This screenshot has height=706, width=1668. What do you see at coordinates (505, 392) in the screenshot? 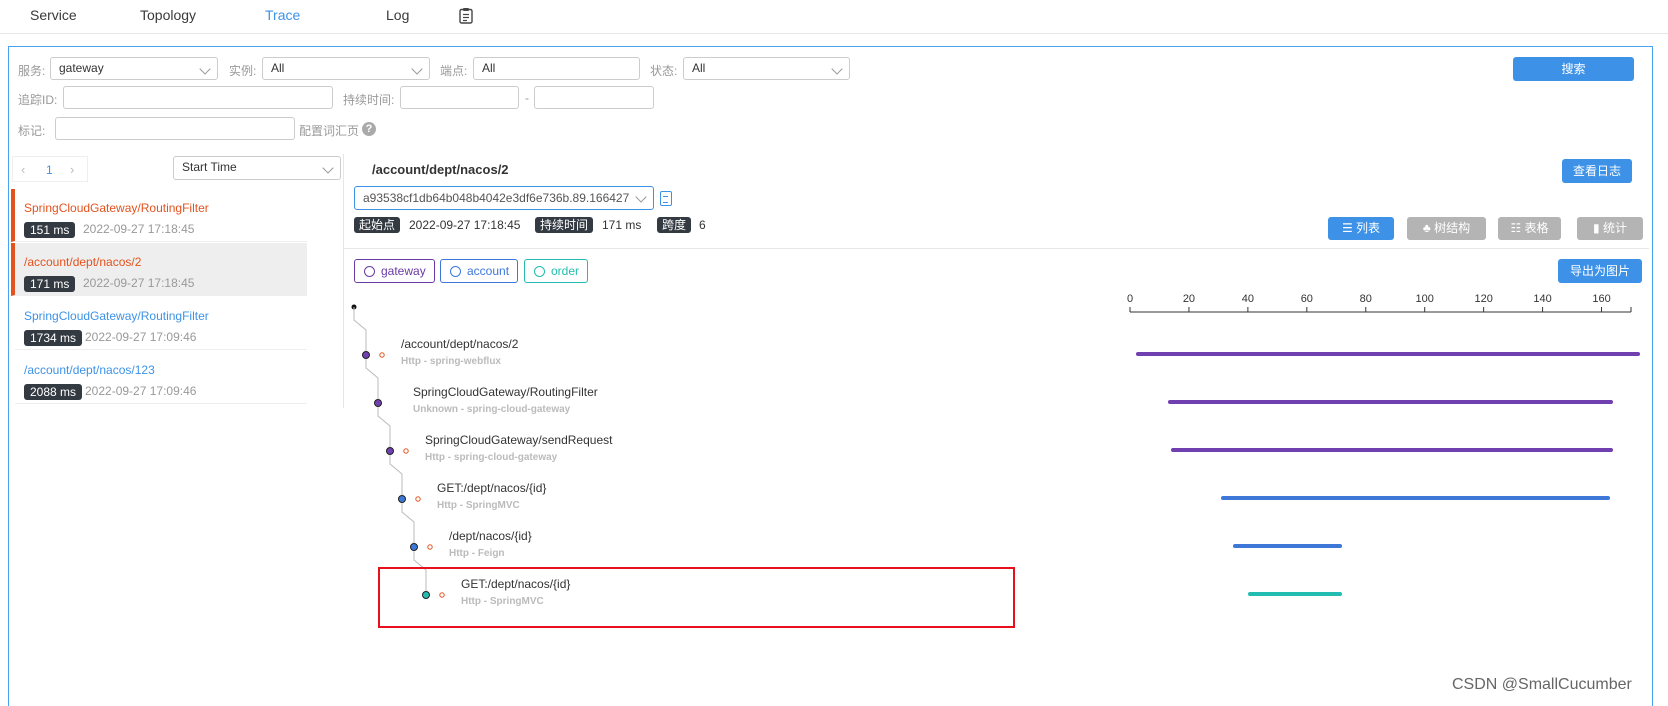
I see `span-name: SpringCloudGateway/RoutingFilter` at bounding box center [505, 392].